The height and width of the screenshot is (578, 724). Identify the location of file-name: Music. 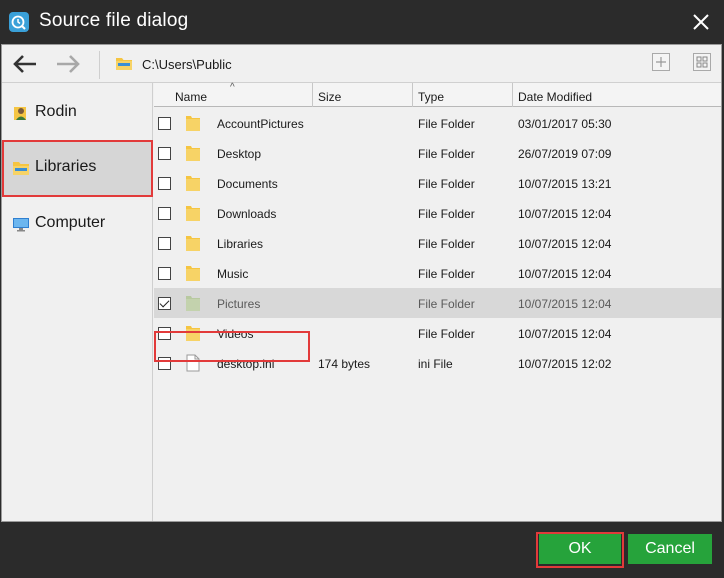
(233, 274).